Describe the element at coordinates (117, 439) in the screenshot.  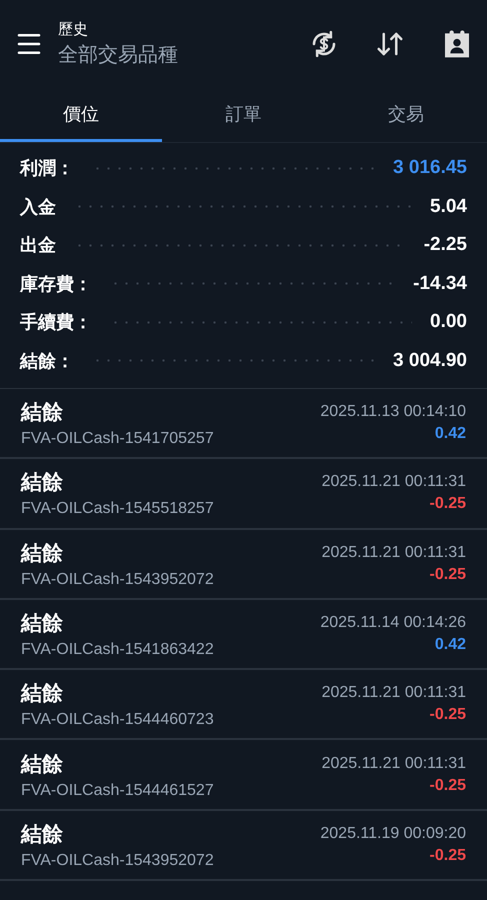
I see `entry-symbol: FVA-OILCash-1541705257` at that location.